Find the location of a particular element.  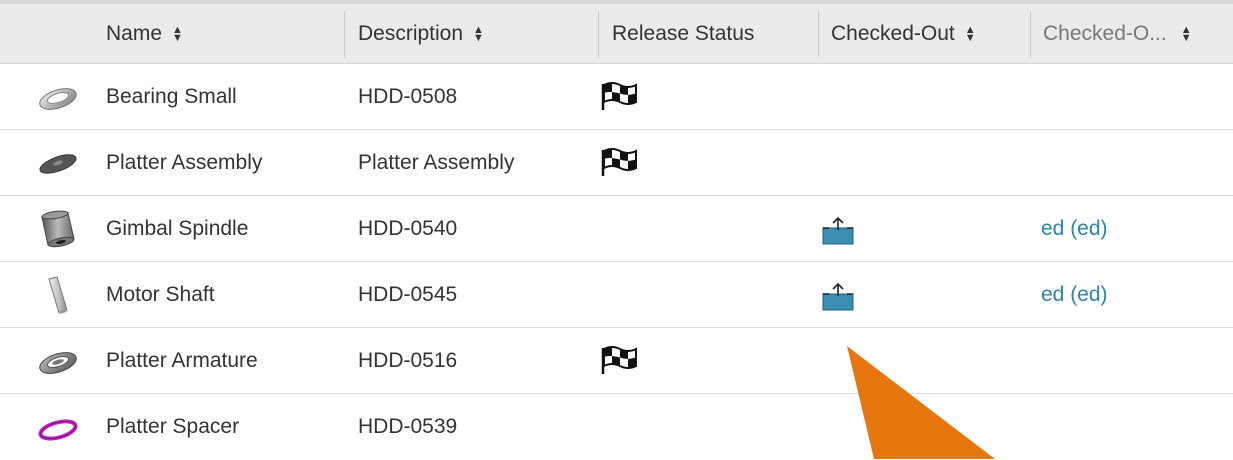

column-header-name: Name ▲ ▼ is located at coordinates (144, 34).